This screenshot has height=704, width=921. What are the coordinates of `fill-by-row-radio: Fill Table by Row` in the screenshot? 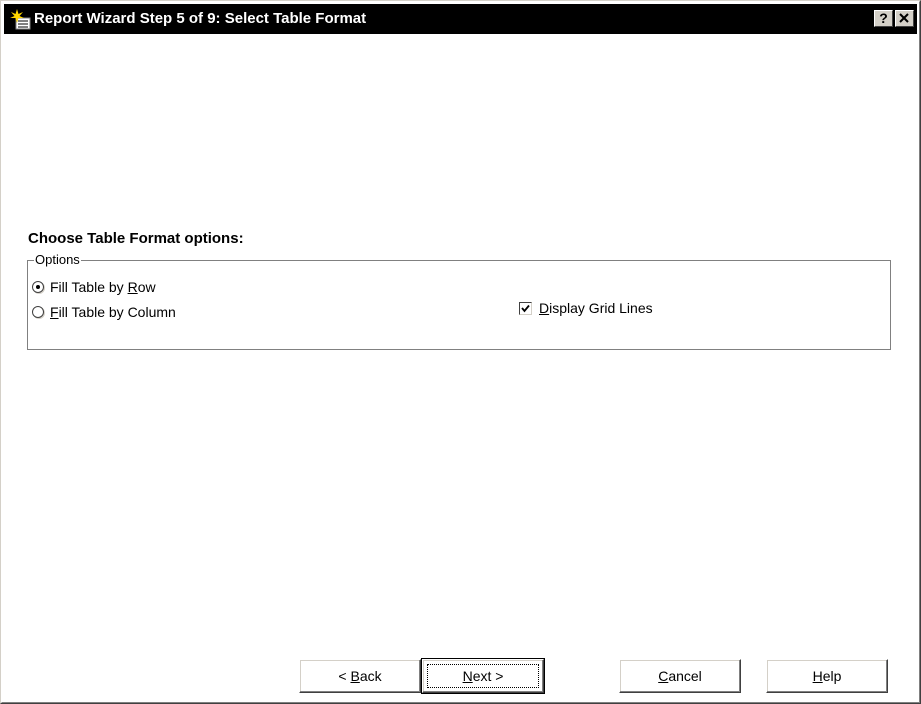 It's located at (94, 287).